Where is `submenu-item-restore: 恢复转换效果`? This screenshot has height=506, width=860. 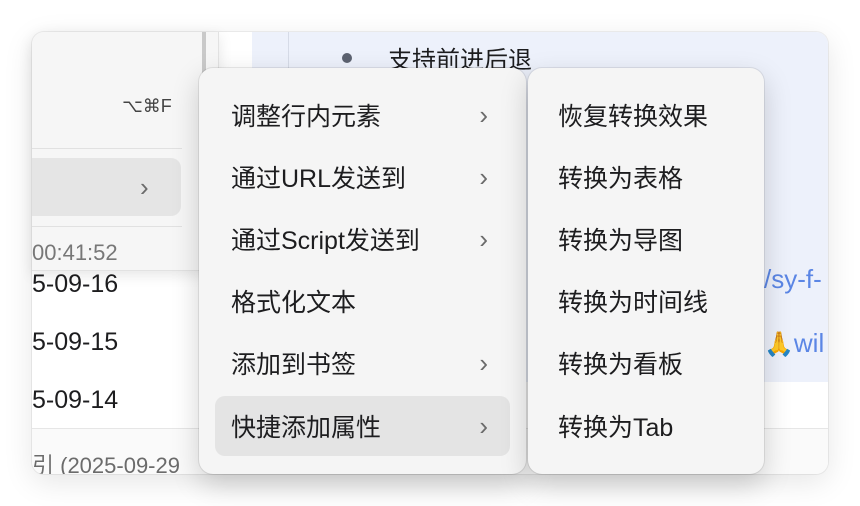
submenu-item-restore: 恢复转换效果 is located at coordinates (645, 115).